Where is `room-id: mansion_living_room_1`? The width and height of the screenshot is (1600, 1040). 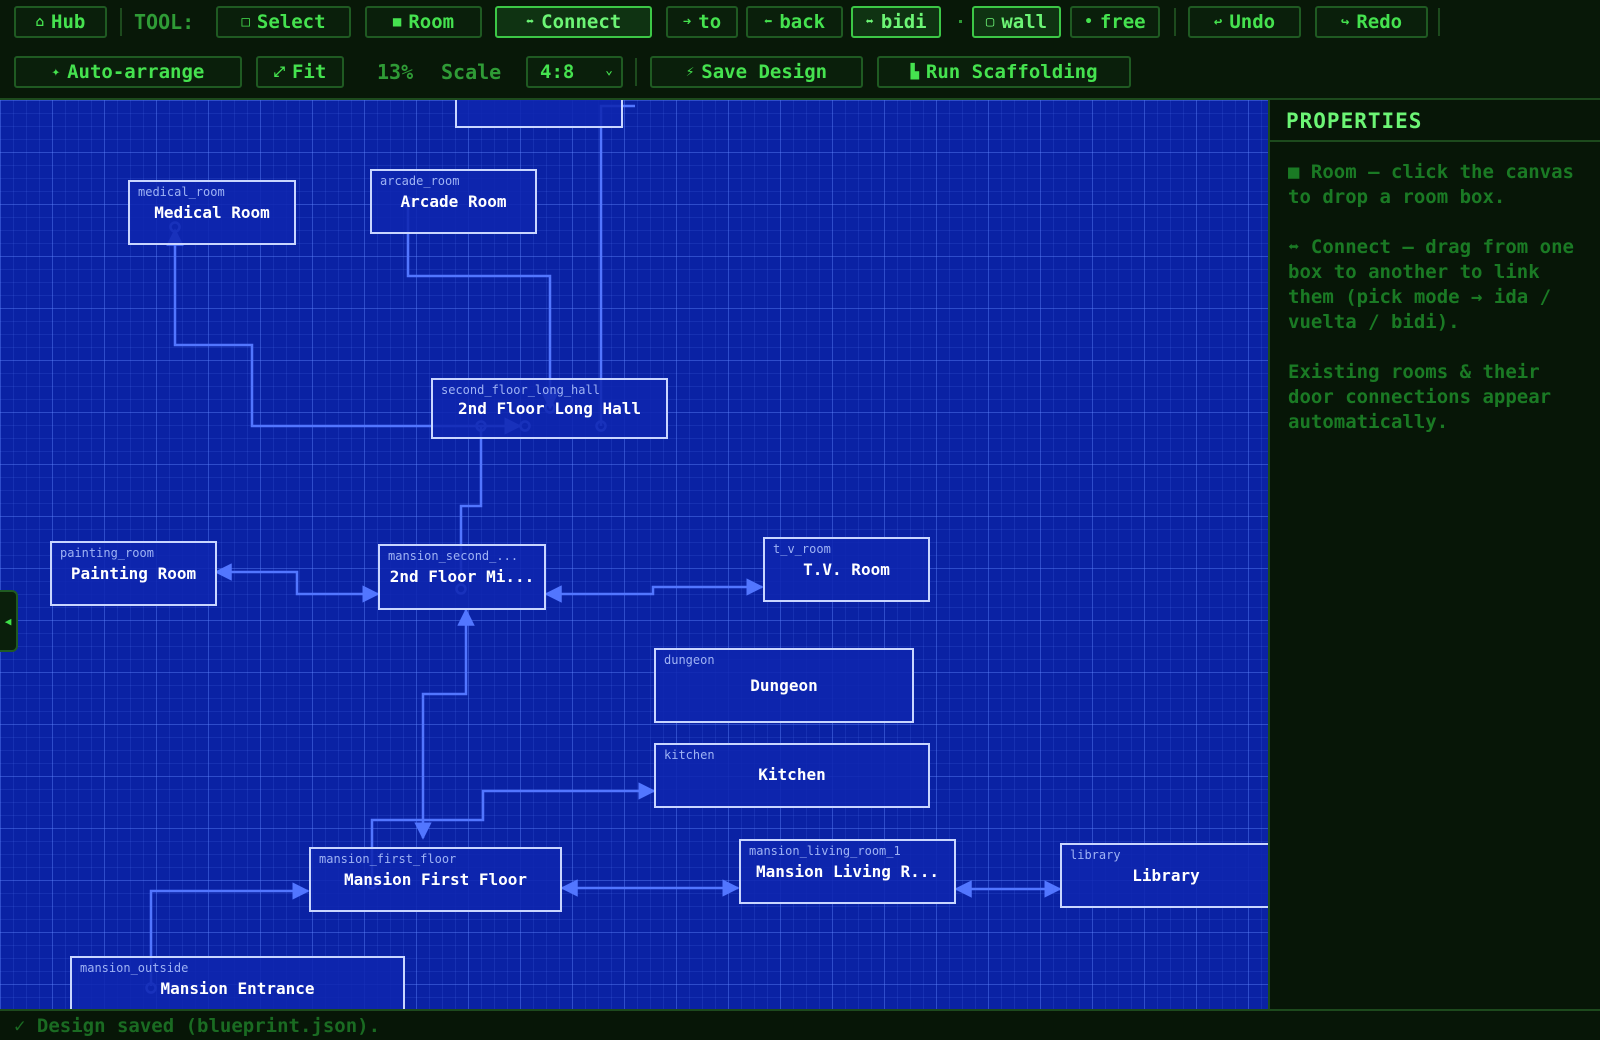
room-id: mansion_living_room_1 is located at coordinates (825, 851).